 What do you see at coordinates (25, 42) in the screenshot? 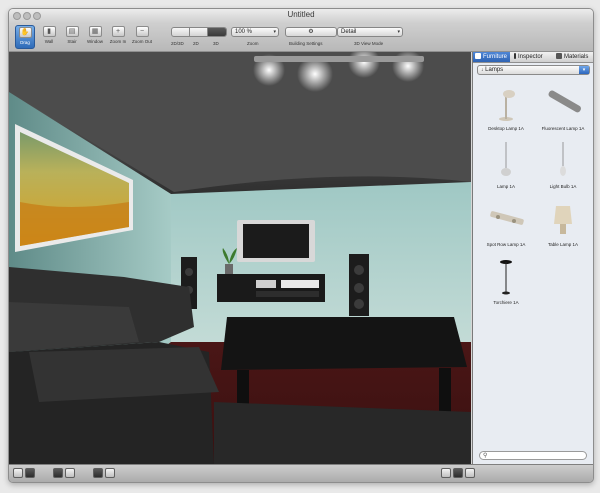
I see `drag-tool-label: Drag` at bounding box center [25, 42].